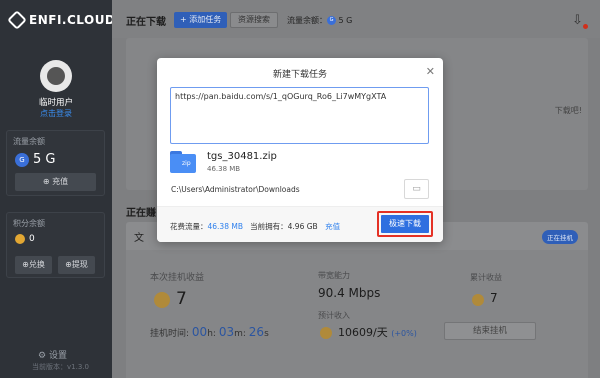 The height and width of the screenshot is (378, 600). What do you see at coordinates (256, 332) in the screenshot?
I see `time-seconds: 26` at bounding box center [256, 332].